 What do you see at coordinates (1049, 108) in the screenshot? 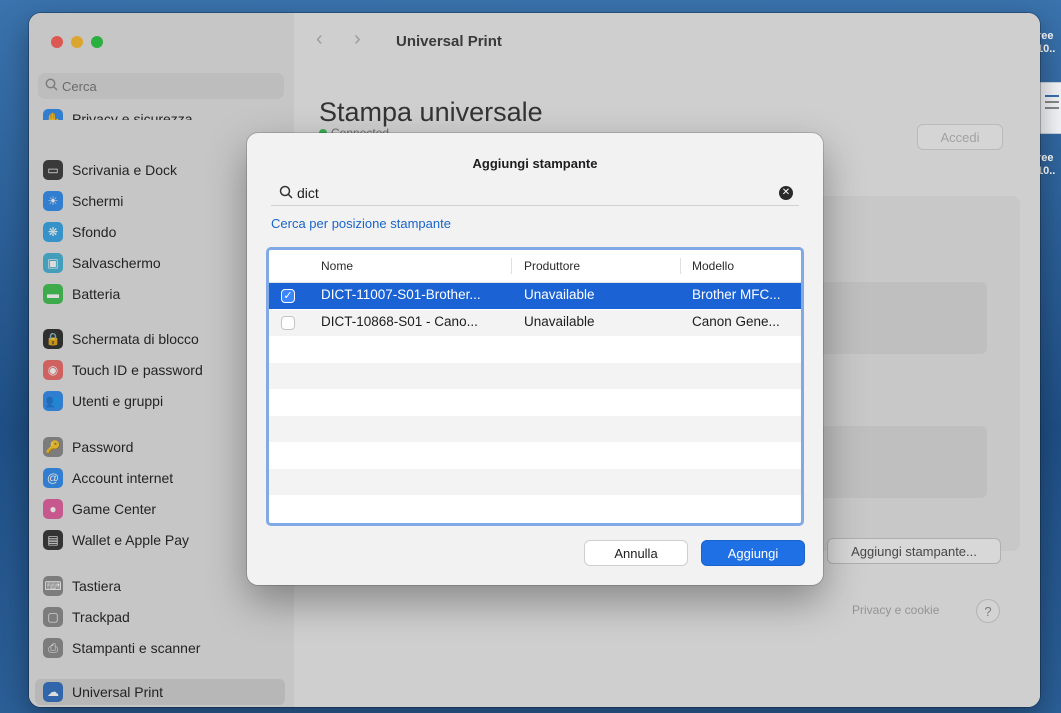
I see `desktop-document-thumbnail` at bounding box center [1049, 108].